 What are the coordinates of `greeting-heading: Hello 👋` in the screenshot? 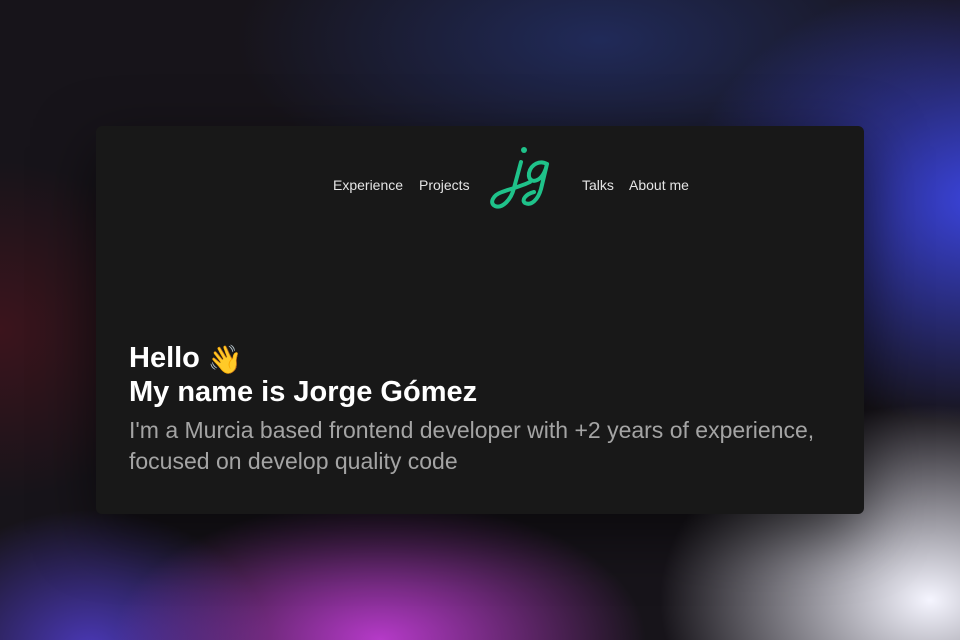 It's located at (479, 358).